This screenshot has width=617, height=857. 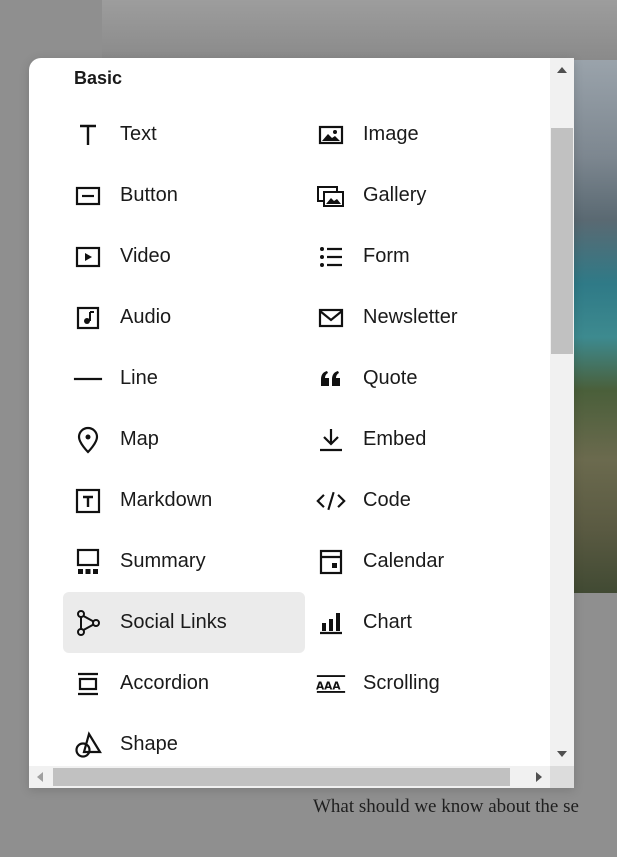 I want to click on block-item-label: Chart, so click(x=387, y=622).